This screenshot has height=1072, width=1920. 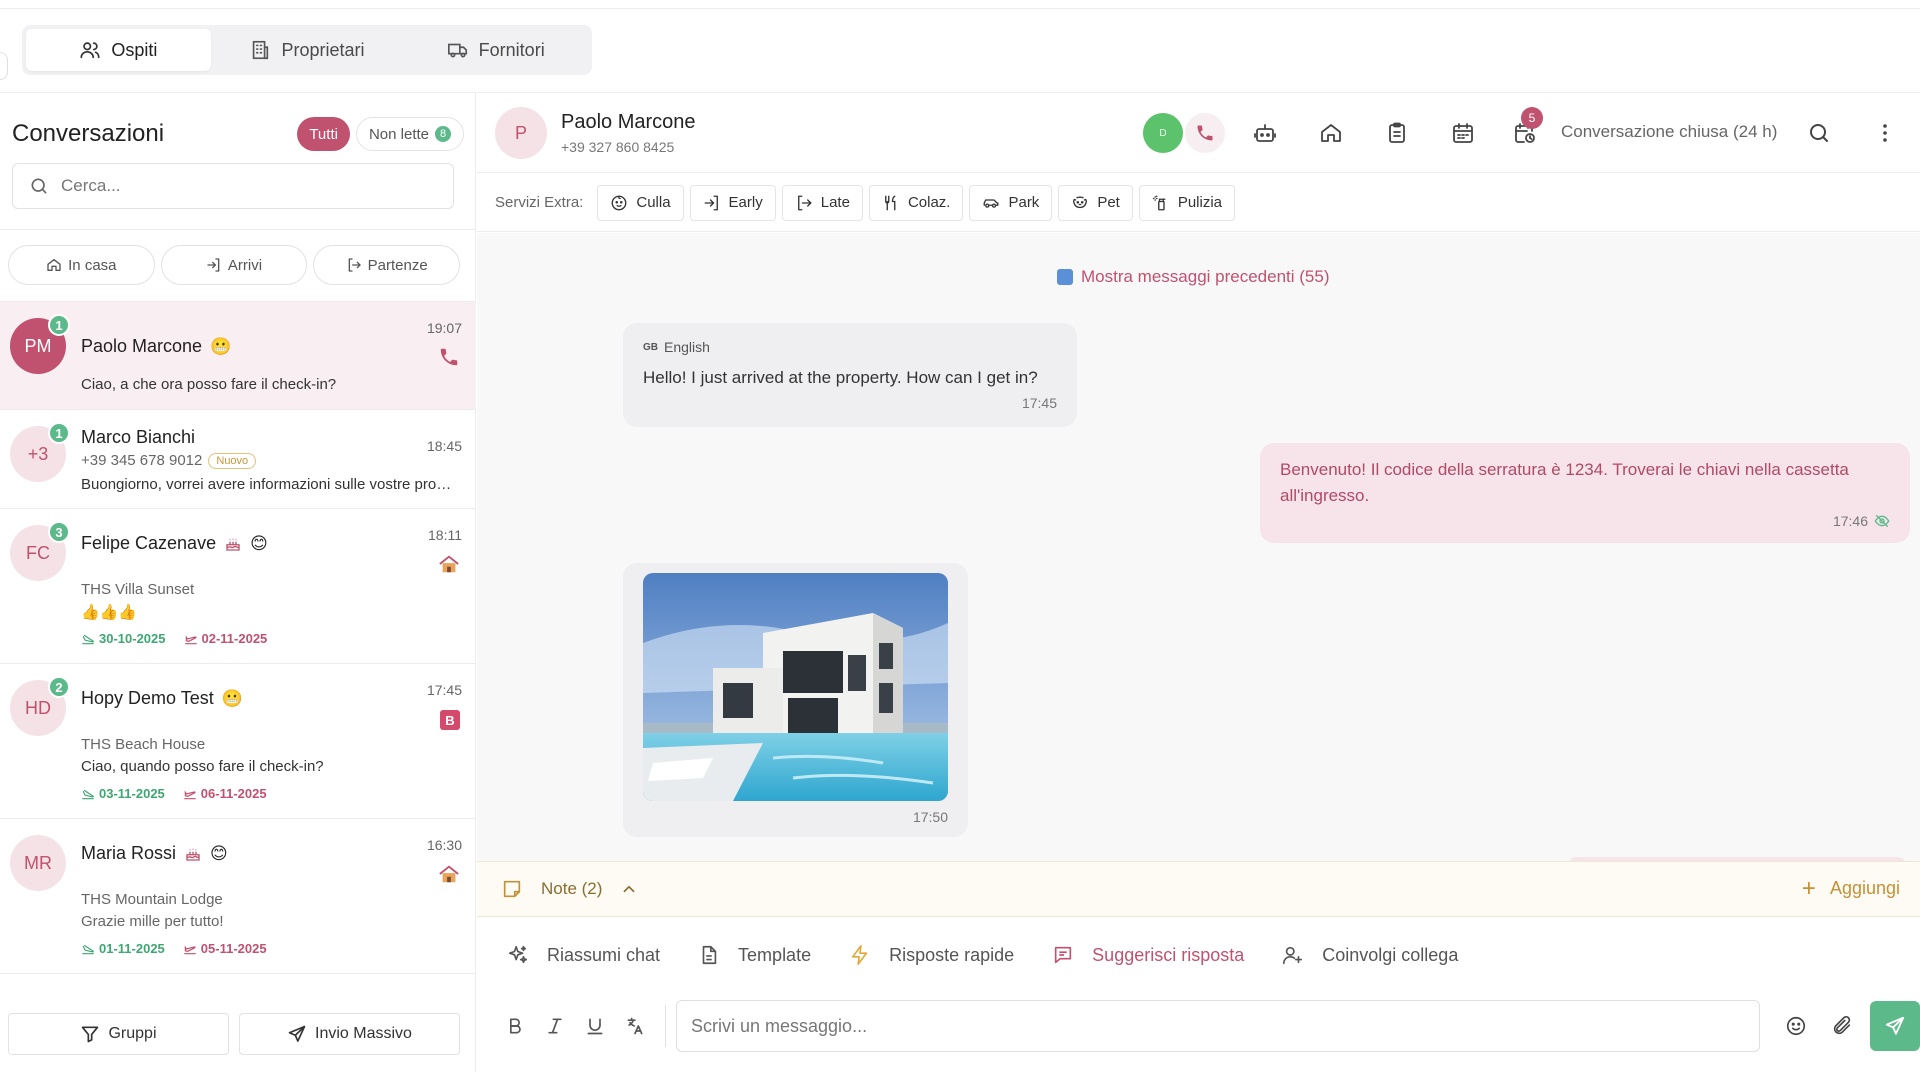 What do you see at coordinates (1463, 133) in the screenshot?
I see `calendar-icon` at bounding box center [1463, 133].